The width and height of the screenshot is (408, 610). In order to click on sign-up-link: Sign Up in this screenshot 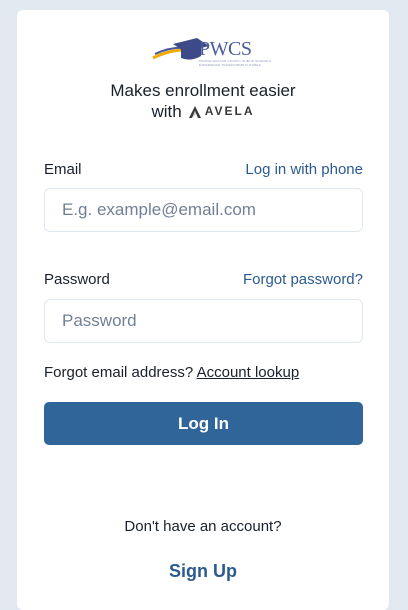, I will do `click(203, 571)`.